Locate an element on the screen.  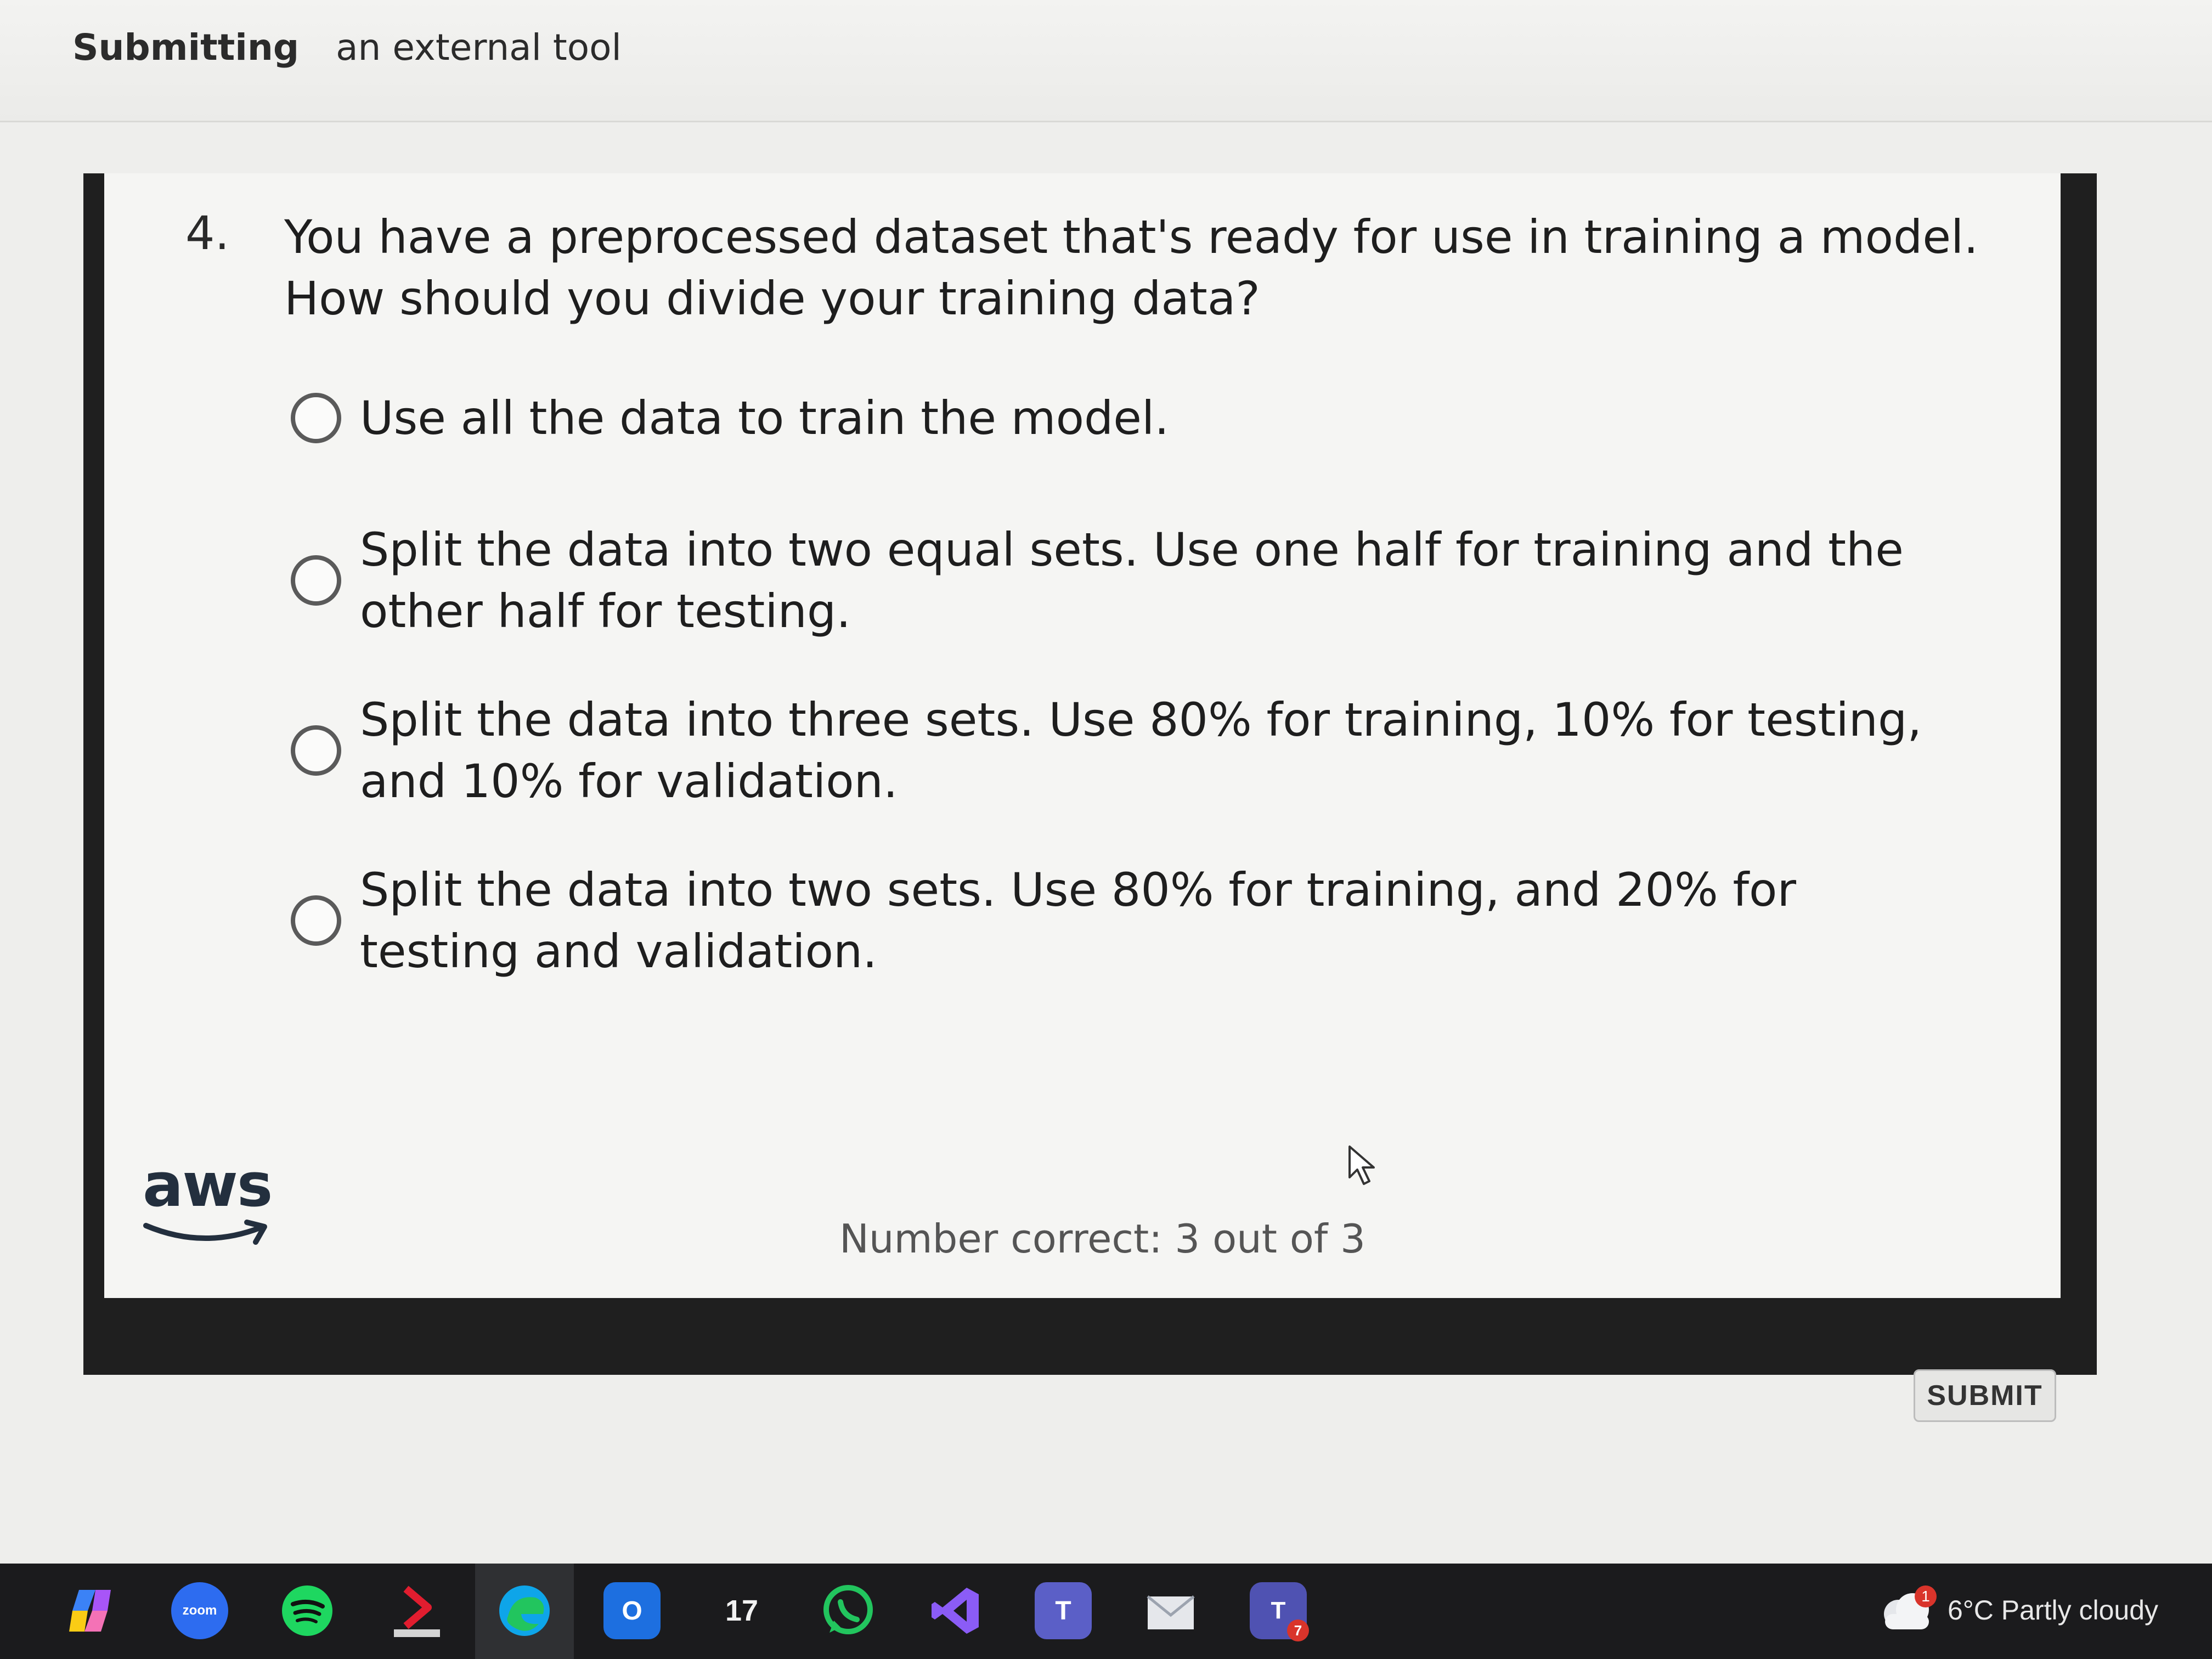
weather-cloud-icon: 1 is located at coordinates (1906, 1610).